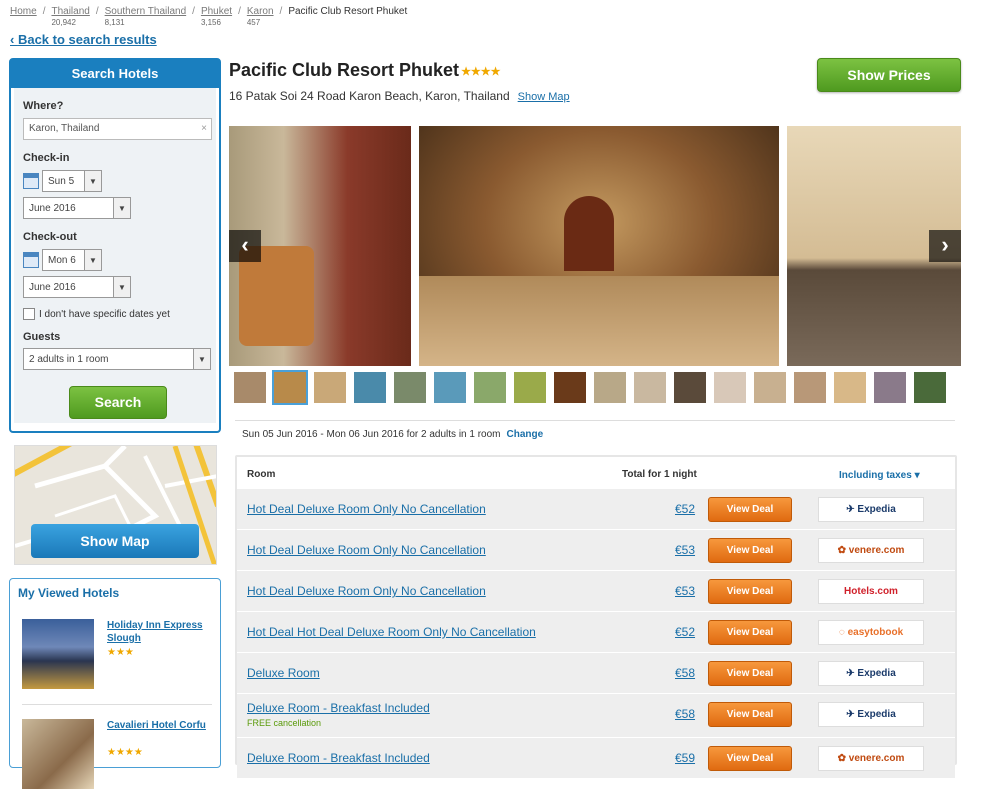 Image resolution: width=999 pixels, height=789 pixels. I want to click on col-total: Total for 1 night, so click(659, 474).